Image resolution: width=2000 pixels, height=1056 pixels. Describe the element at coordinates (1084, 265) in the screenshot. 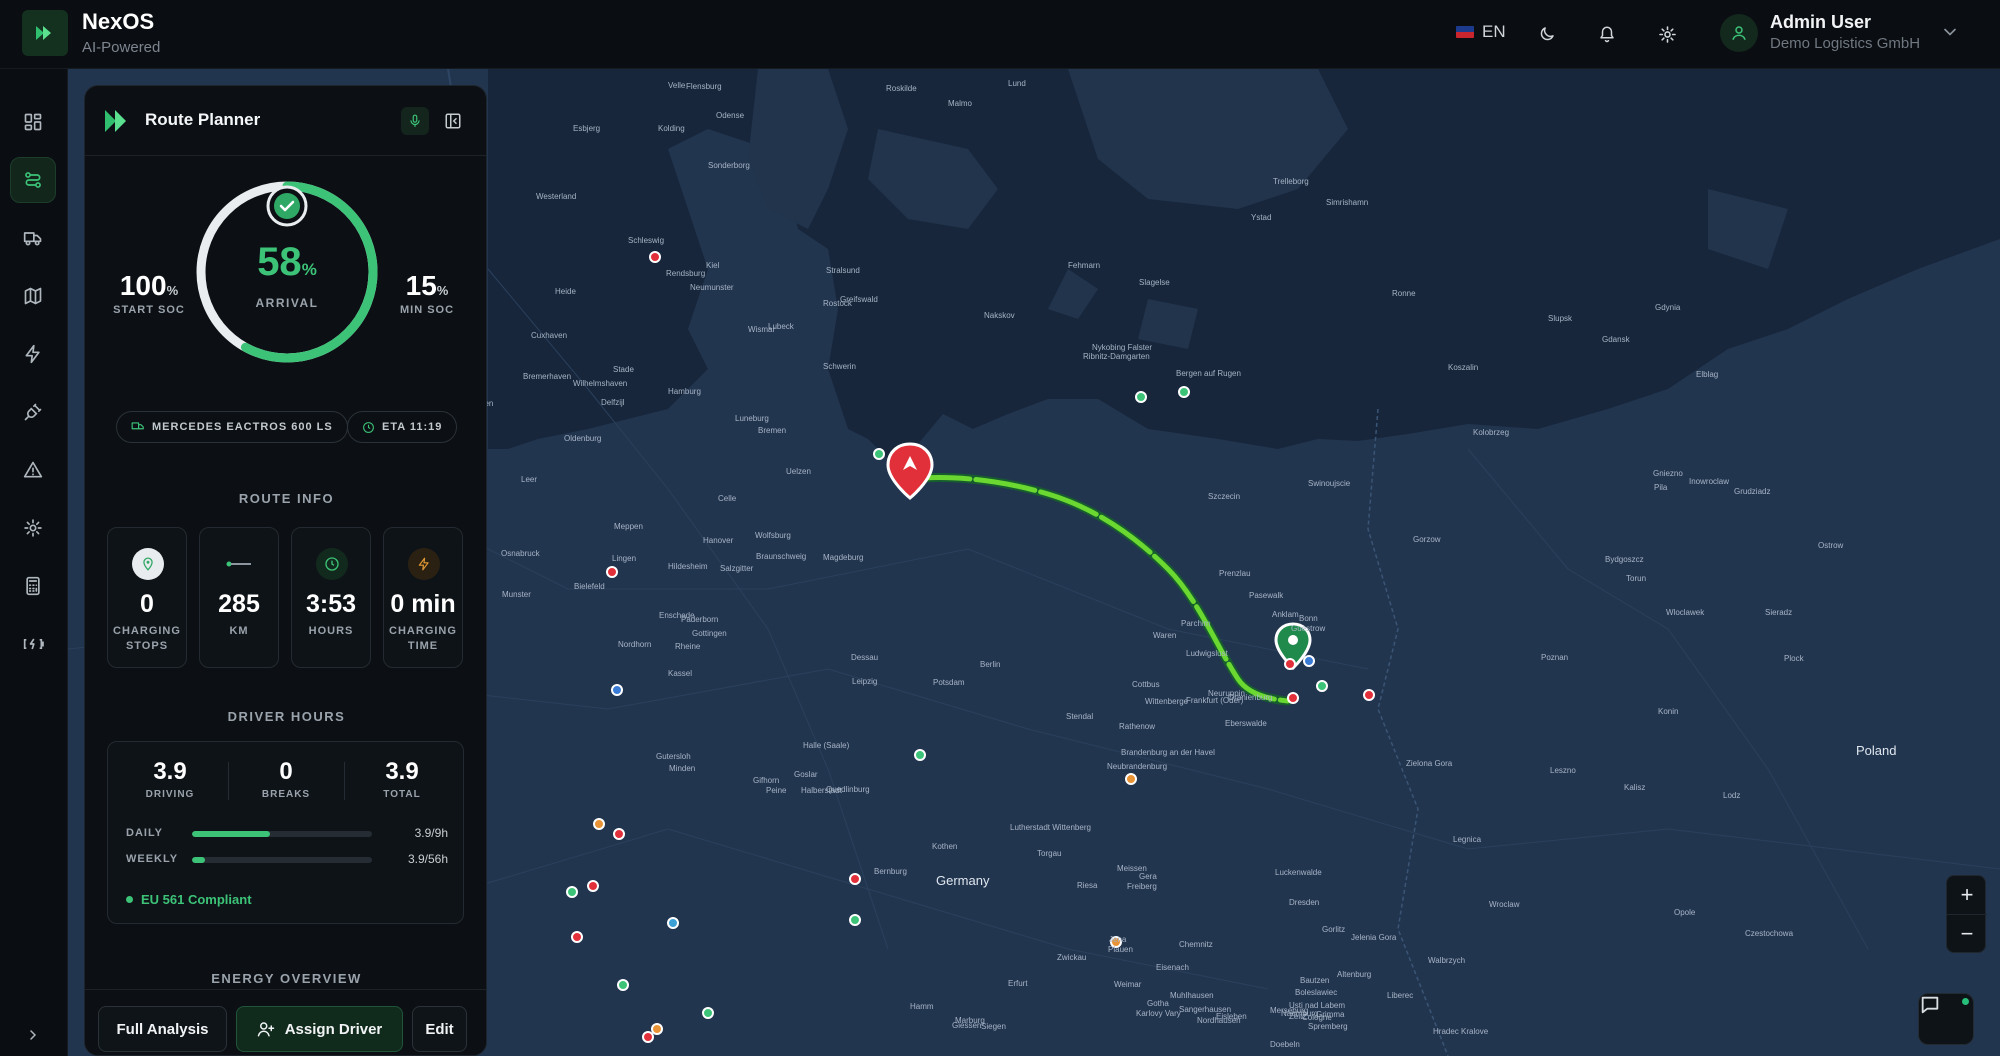

I see `map-place-label: Fehmarn` at that location.